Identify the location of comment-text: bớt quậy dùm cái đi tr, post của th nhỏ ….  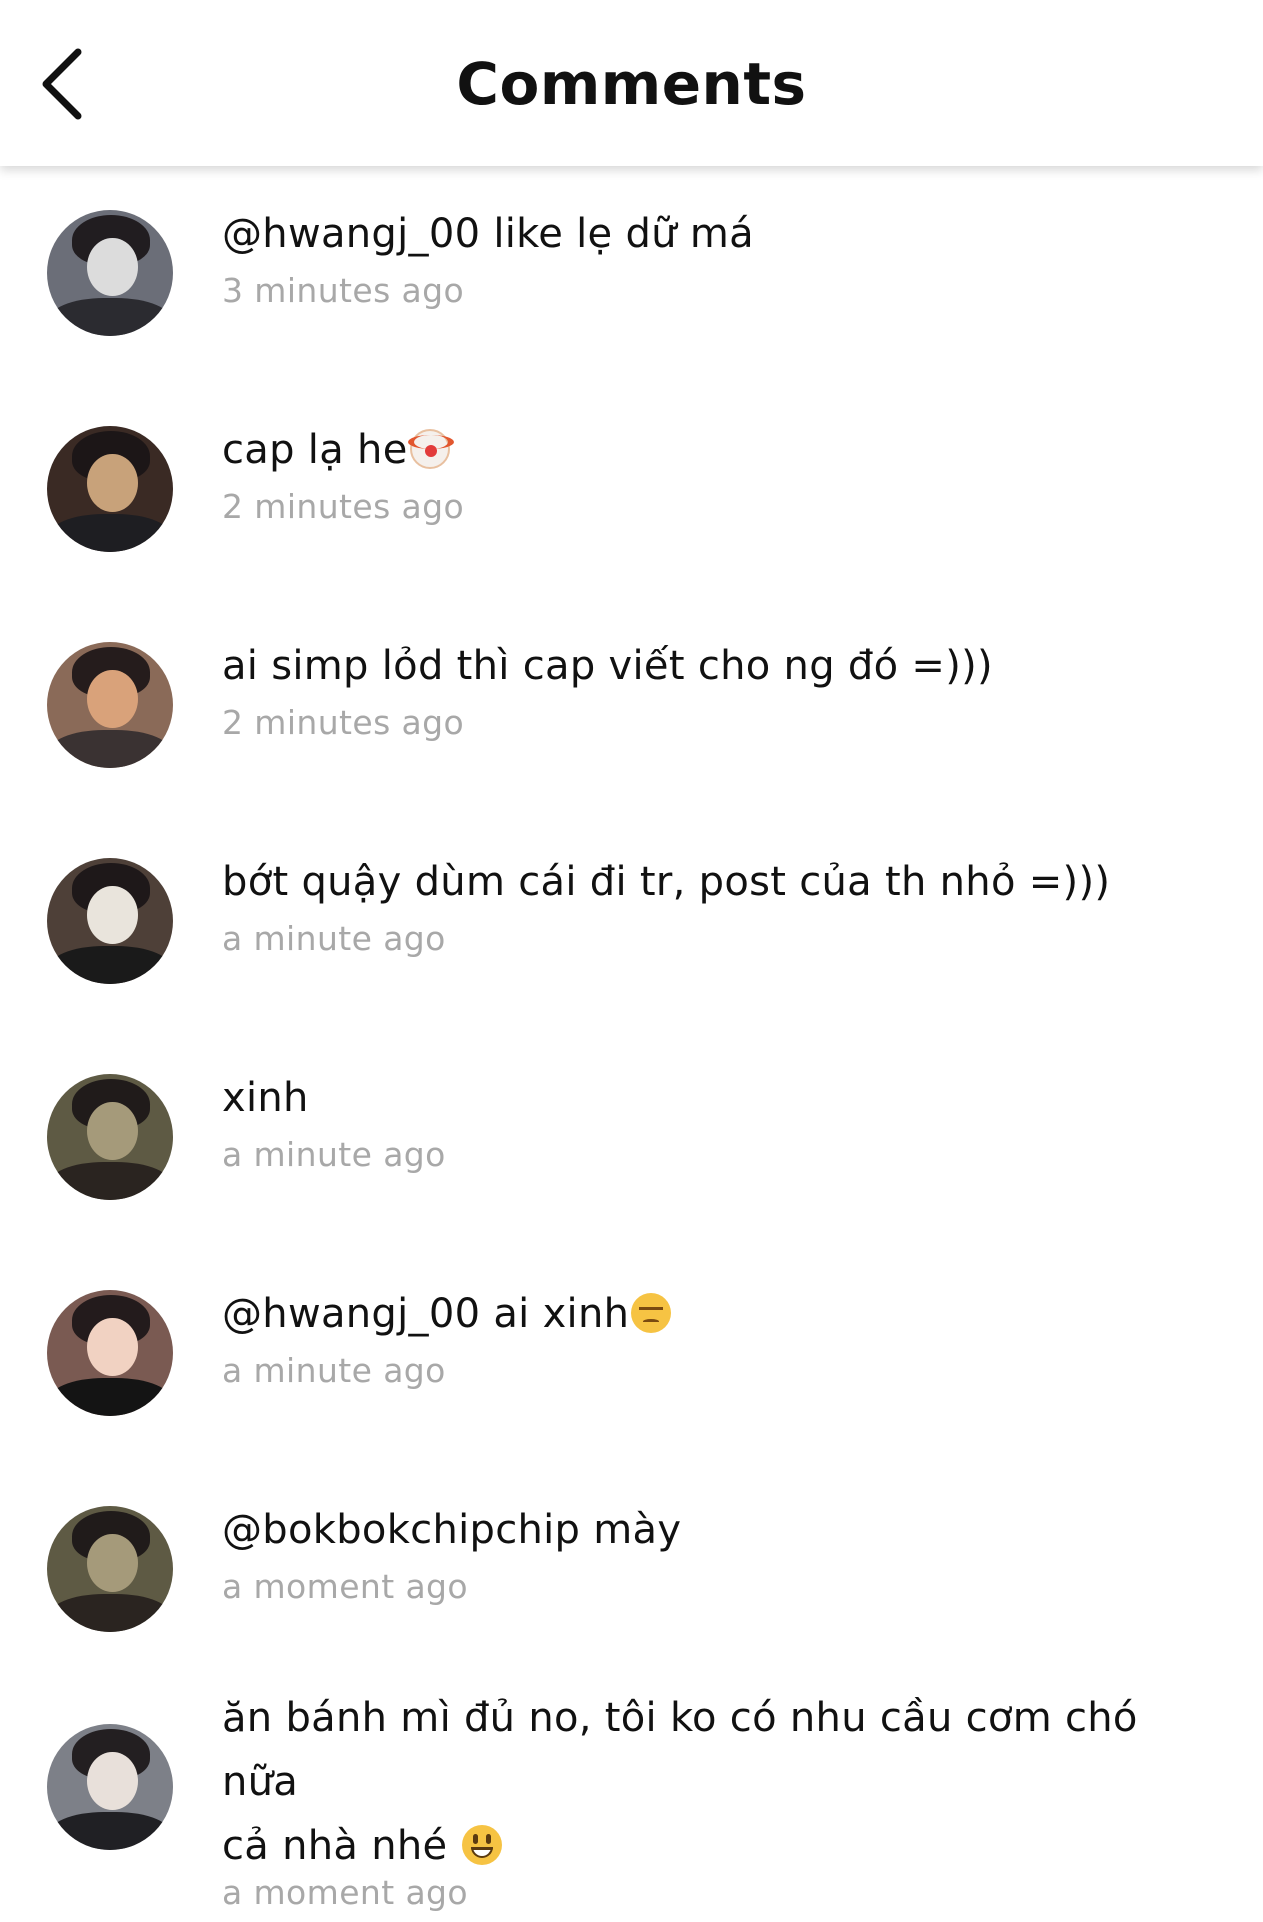
(666, 882).